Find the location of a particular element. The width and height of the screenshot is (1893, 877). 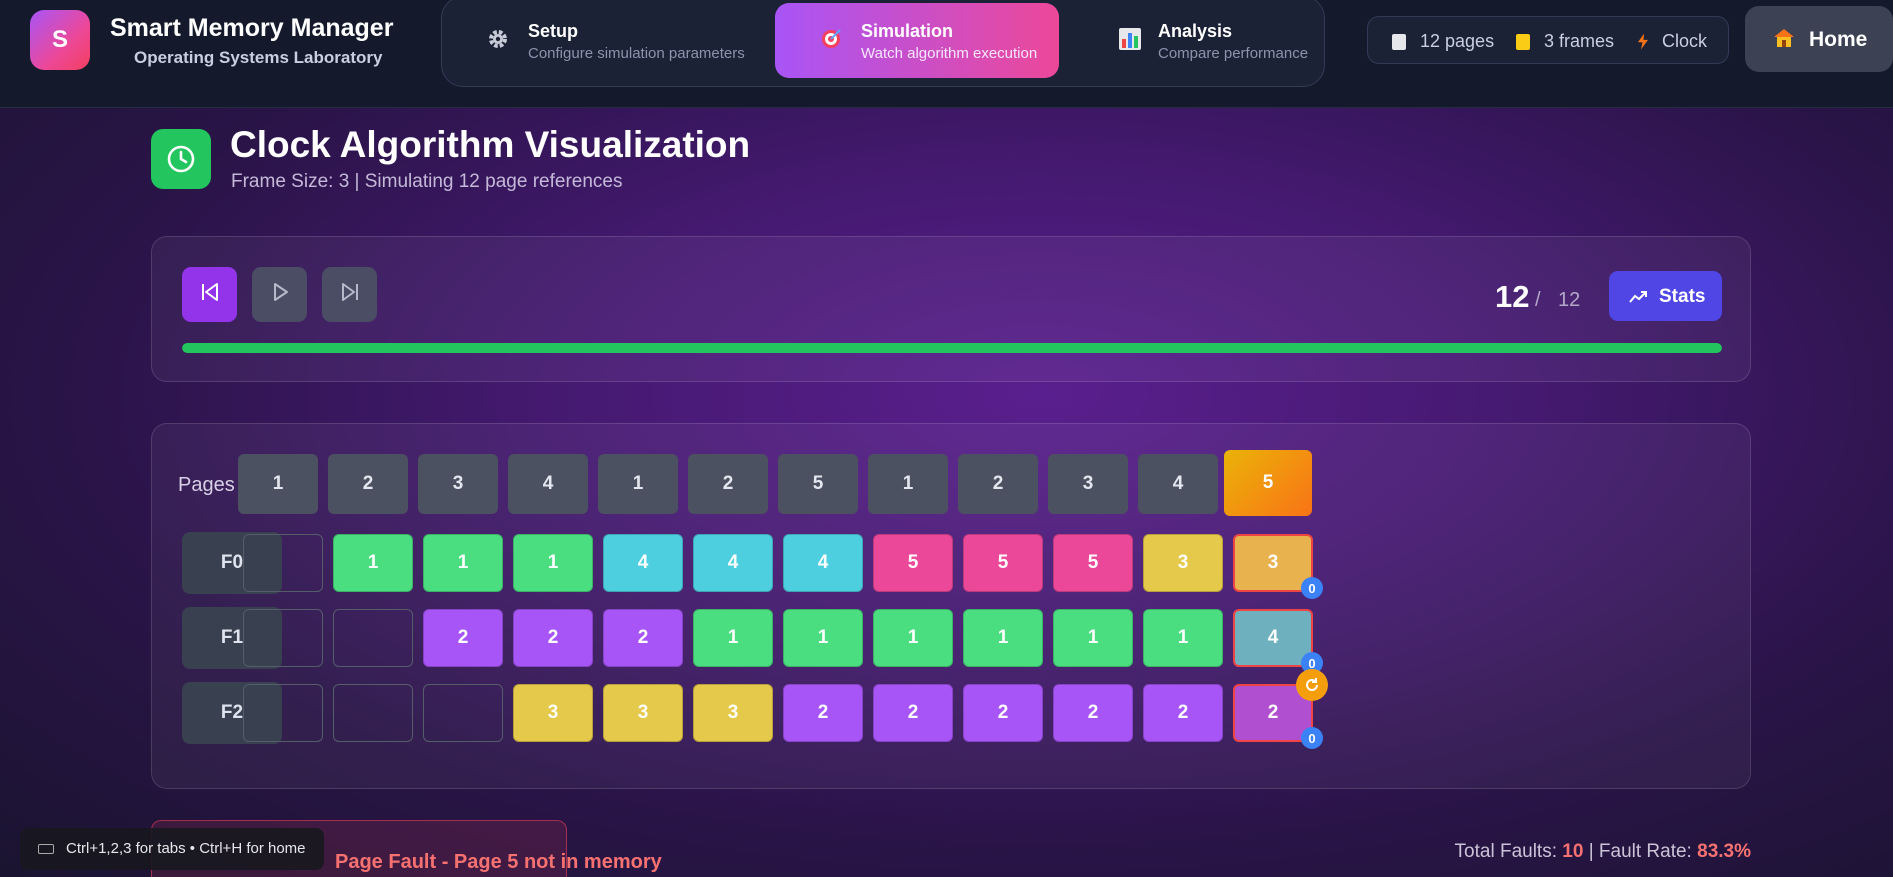

algorithm-name: Clock is located at coordinates (1672, 41).